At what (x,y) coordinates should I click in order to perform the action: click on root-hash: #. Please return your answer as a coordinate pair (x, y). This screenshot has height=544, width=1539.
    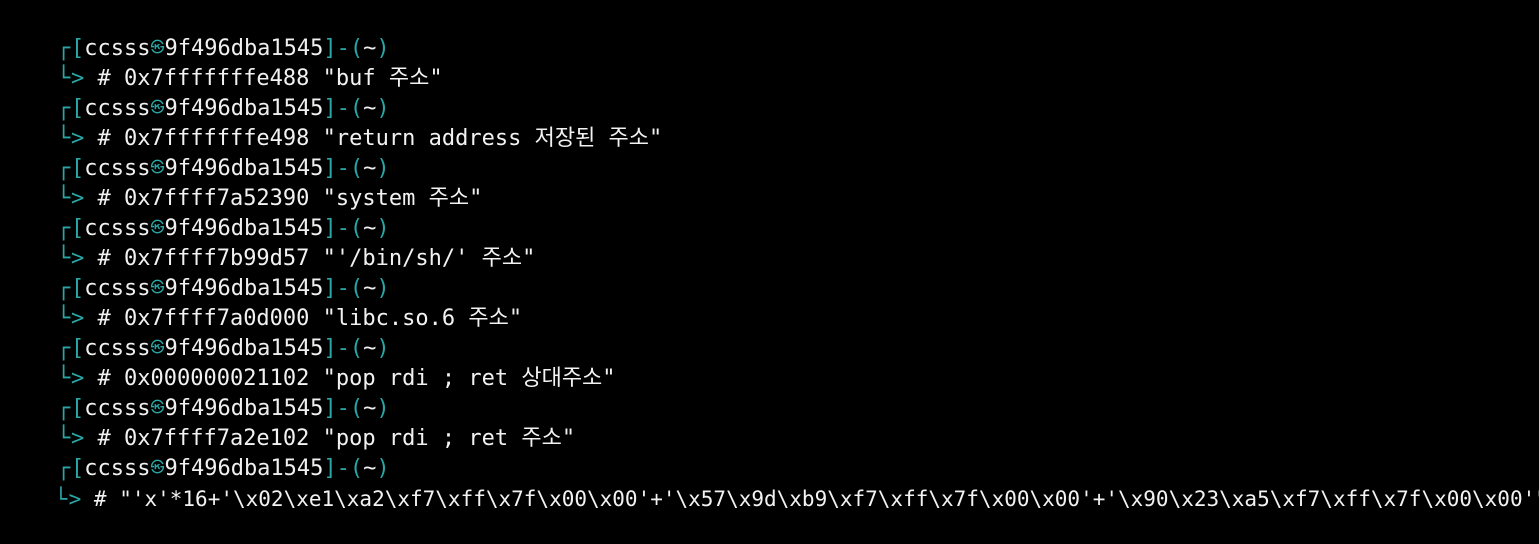
    Looking at the image, I should click on (100, 499).